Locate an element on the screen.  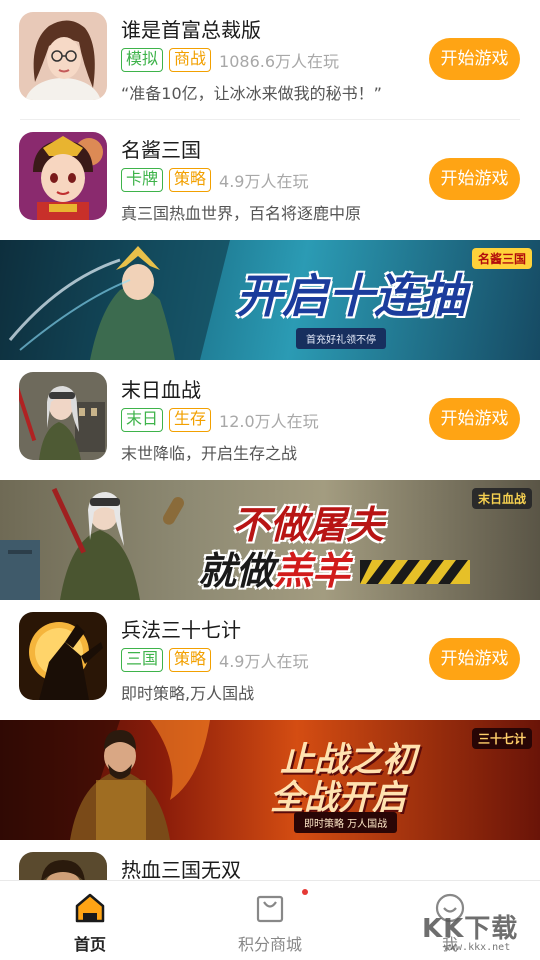
warrior-moon-icon is located at coordinates (63, 656).